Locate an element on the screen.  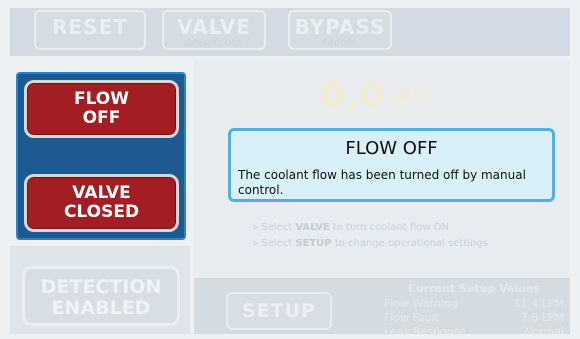
valve-button: VALVE OPEN/CLOSE is located at coordinates (214, 30).